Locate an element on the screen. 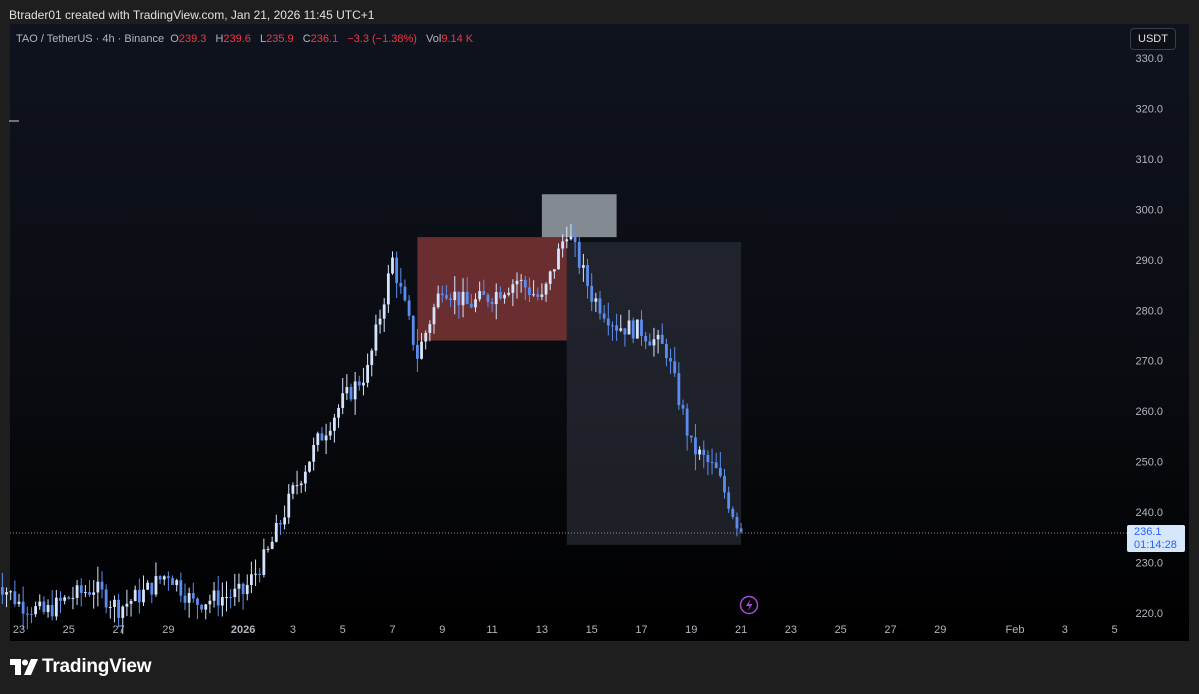 The height and width of the screenshot is (694, 1199). symbol-name: TAO / TetherUS · 4h · Binance is located at coordinates (90, 39).